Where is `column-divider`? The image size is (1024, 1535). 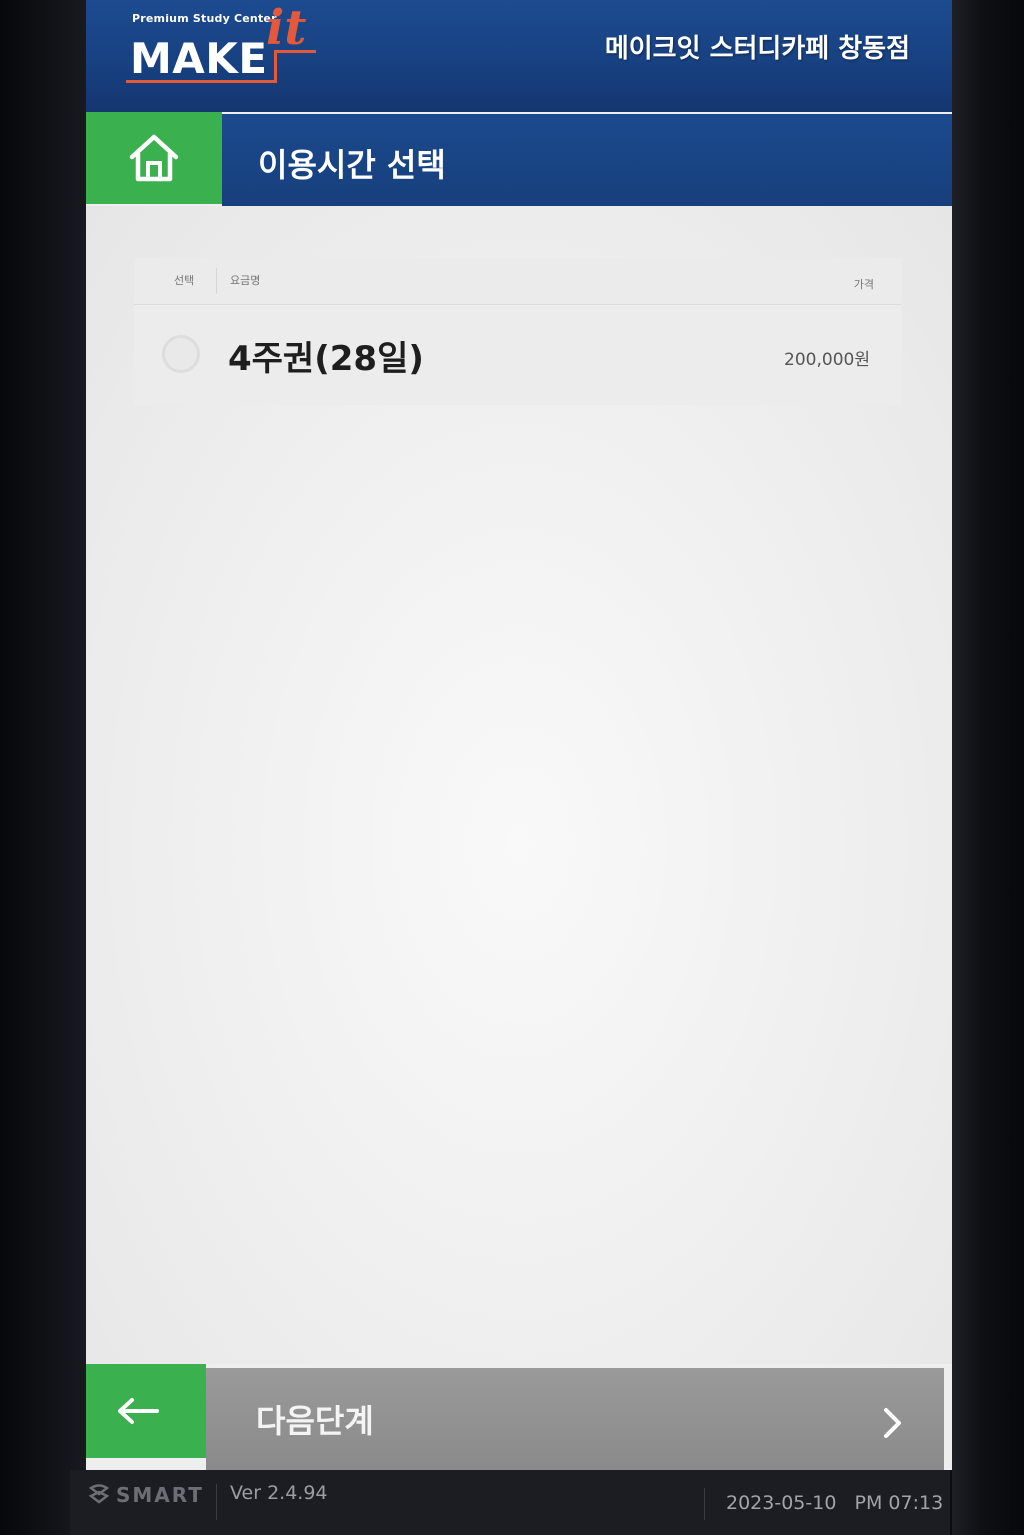 column-divider is located at coordinates (216, 281).